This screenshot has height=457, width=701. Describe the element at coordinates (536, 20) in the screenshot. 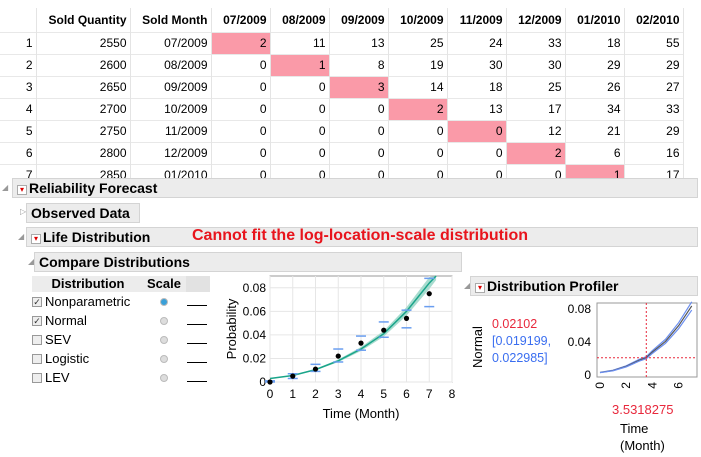

I see `column-header: 12/2009` at that location.